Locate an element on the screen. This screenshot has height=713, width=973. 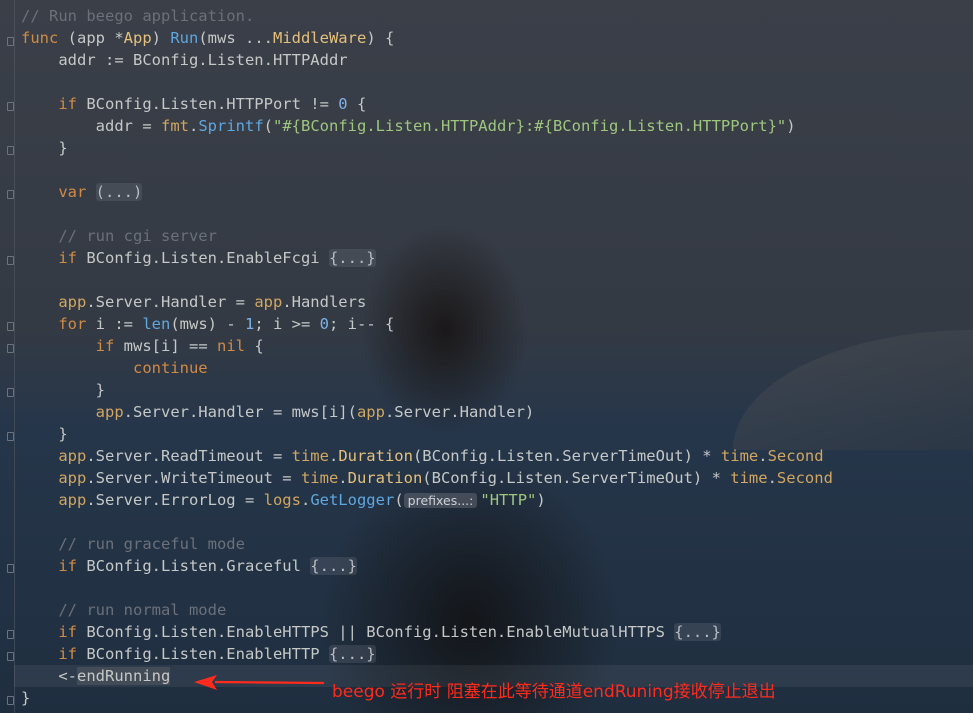
code-line: addr := BConfig.Listen.HTTPAddr is located at coordinates (184, 60).